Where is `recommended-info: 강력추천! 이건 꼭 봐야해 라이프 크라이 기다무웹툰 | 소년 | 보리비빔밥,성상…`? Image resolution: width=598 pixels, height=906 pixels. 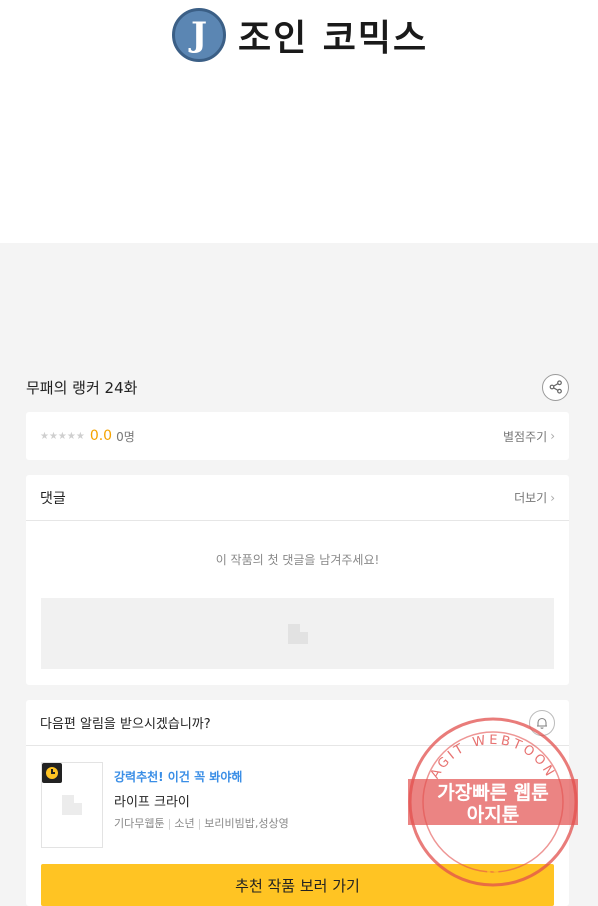
recommended-info: 강력추천! 이건 꼭 봐야해 라이프 크라이 기다무웹툰 | 소년 | 보리비빔밥,성상… is located at coordinates (201, 799).